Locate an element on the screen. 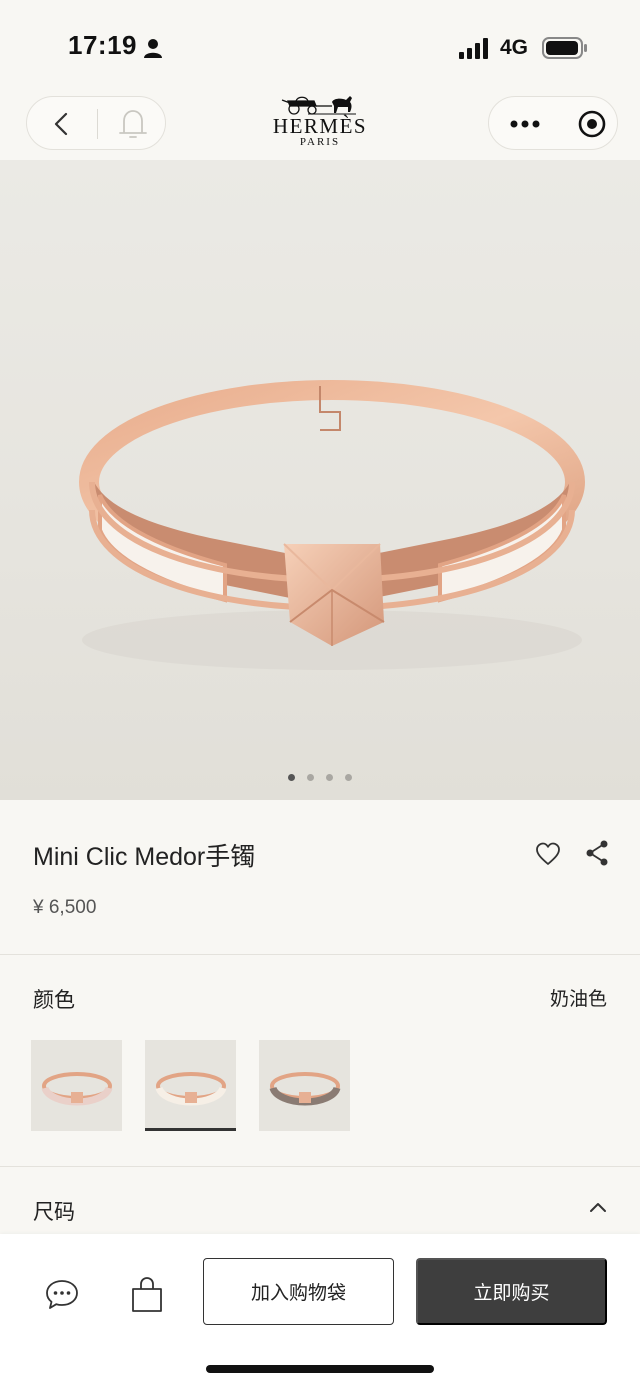  status-time: 17:19 is located at coordinates (102, 45).